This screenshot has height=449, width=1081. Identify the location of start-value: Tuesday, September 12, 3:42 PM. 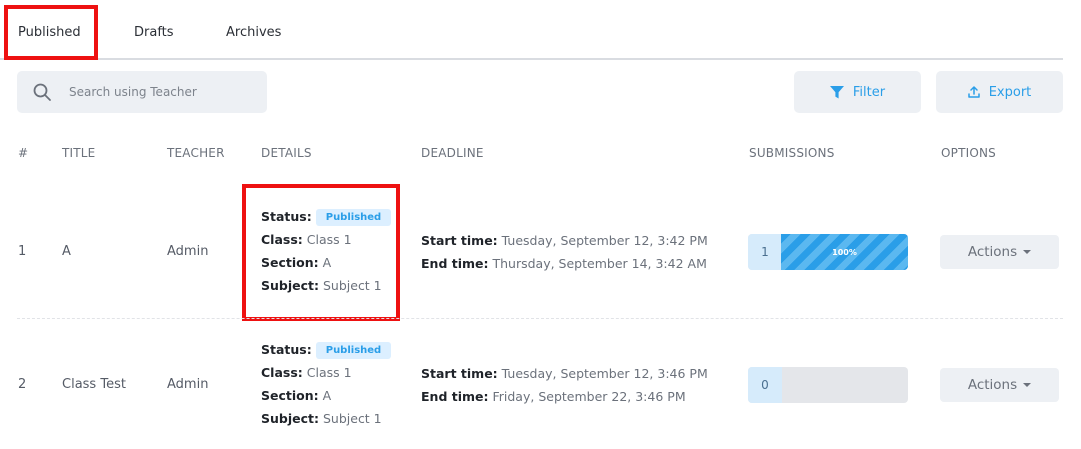
(604, 240).